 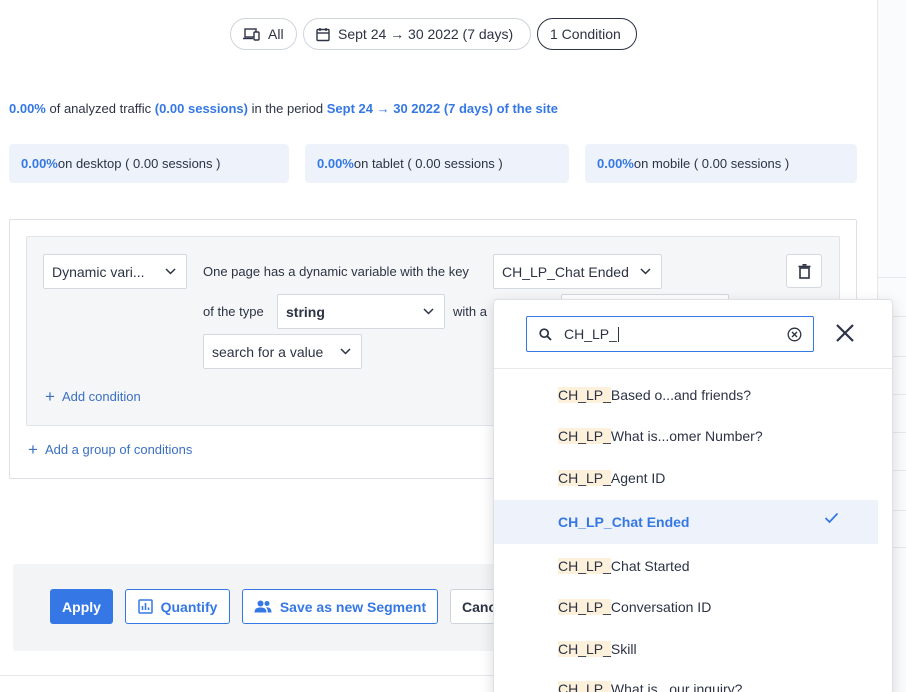 I want to click on add-group-label: Add a group of conditions, so click(x=118, y=449).